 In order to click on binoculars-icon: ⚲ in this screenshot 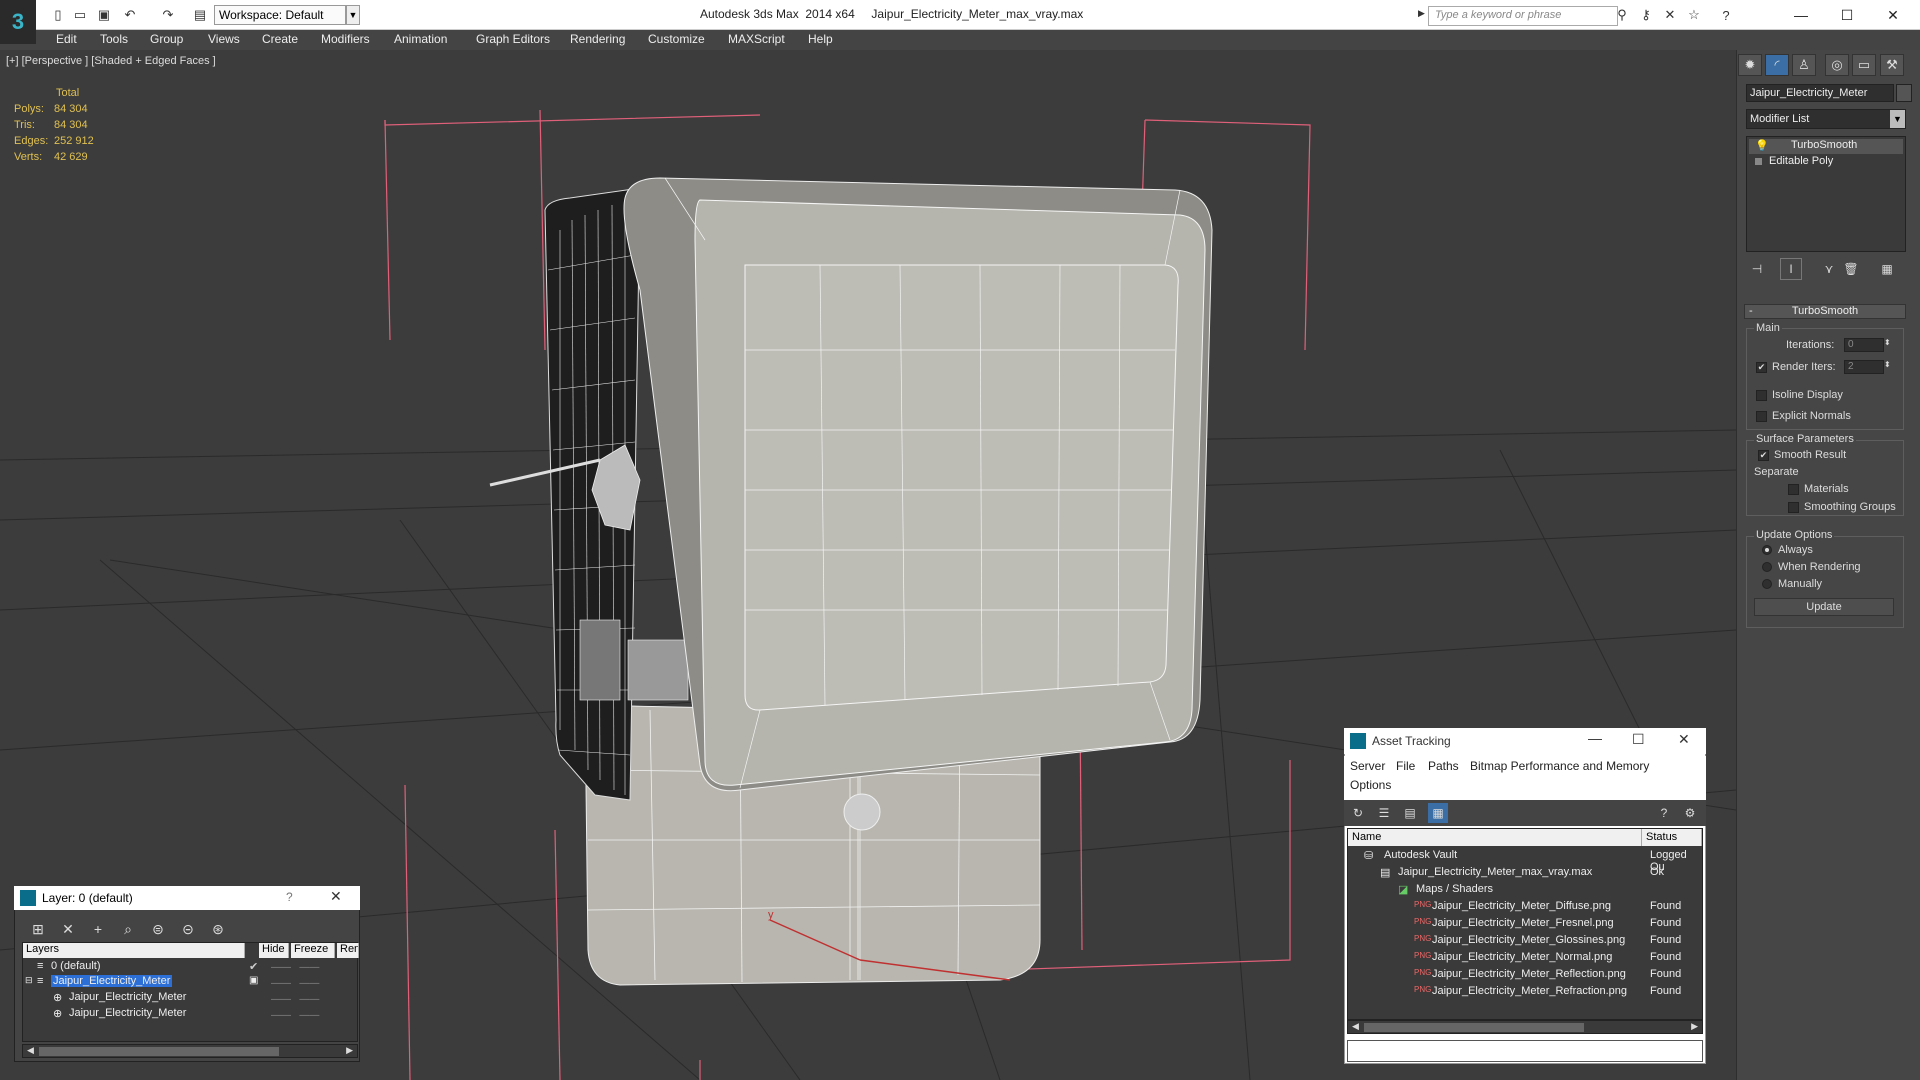, I will do `click(1622, 15)`.